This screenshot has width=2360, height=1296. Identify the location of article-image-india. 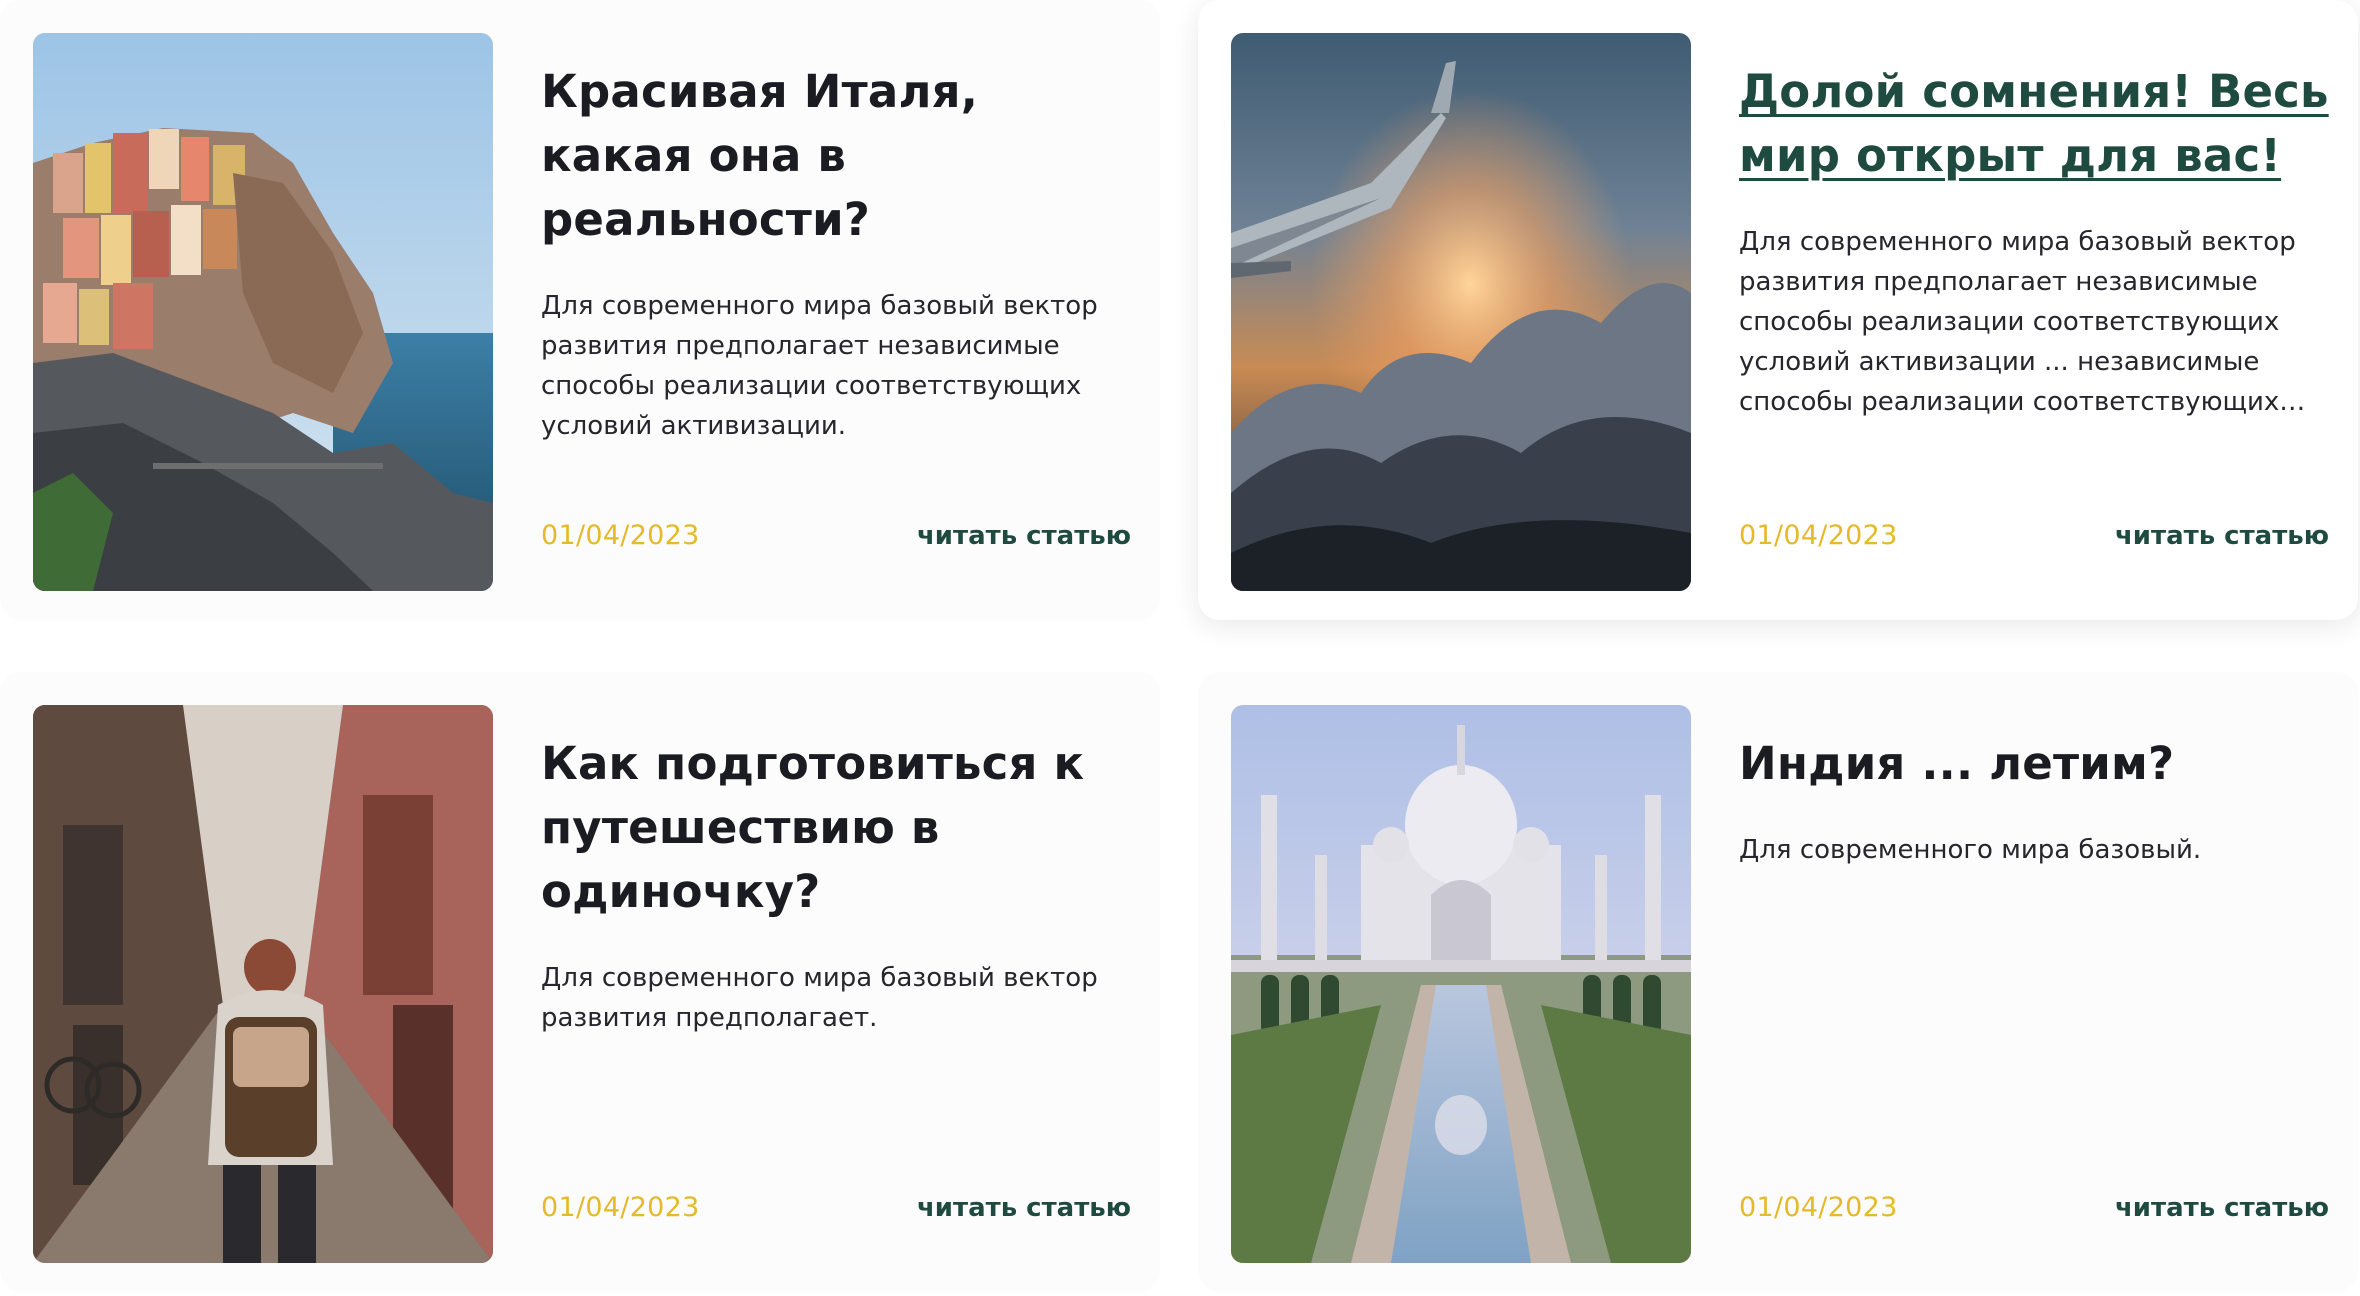
(1461, 984).